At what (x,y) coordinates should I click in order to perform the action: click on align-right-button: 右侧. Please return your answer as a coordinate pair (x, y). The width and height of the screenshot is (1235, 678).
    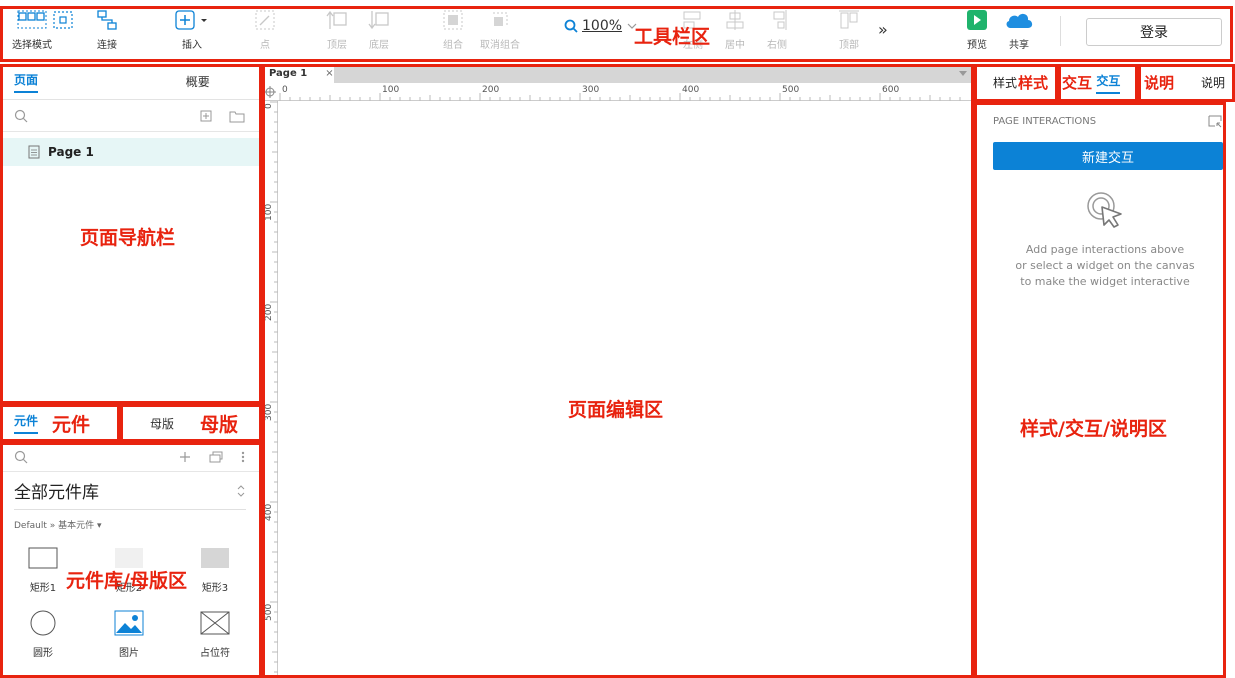
    Looking at the image, I should click on (777, 29).